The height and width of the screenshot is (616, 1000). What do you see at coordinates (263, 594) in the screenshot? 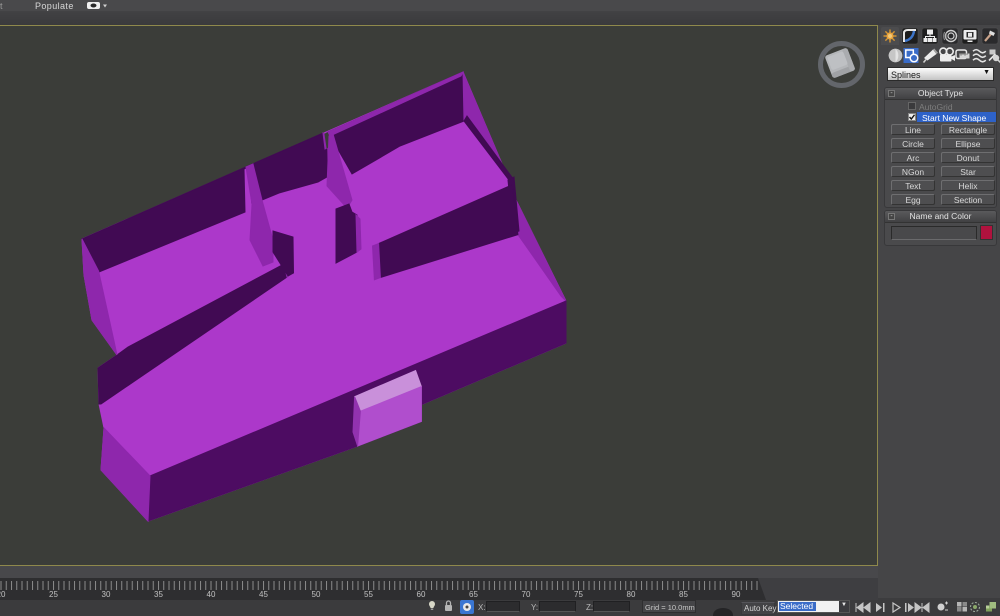
I see `svg-text: 45` at bounding box center [263, 594].